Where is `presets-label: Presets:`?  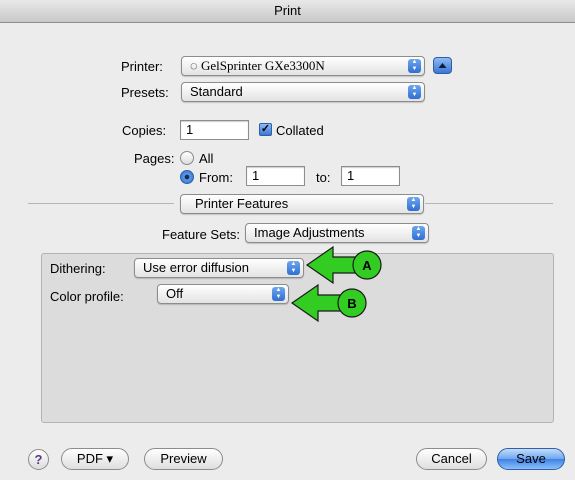 presets-label: Presets: is located at coordinates (145, 92).